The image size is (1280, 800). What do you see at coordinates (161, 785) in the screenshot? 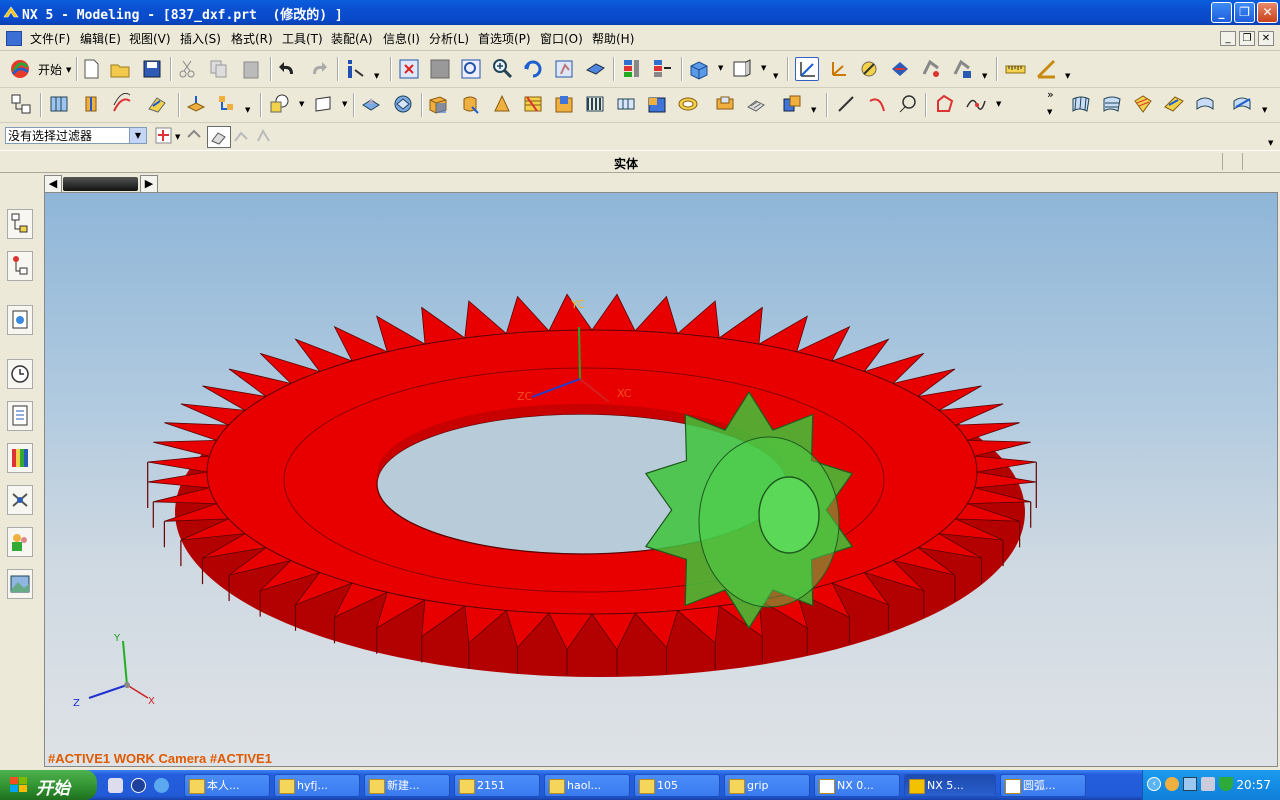
I see `ie-icon` at bounding box center [161, 785].